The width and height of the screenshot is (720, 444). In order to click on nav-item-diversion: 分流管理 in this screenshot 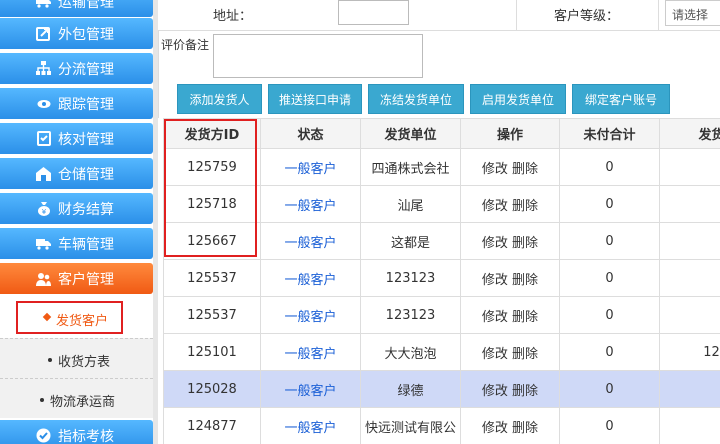, I will do `click(76, 68)`.